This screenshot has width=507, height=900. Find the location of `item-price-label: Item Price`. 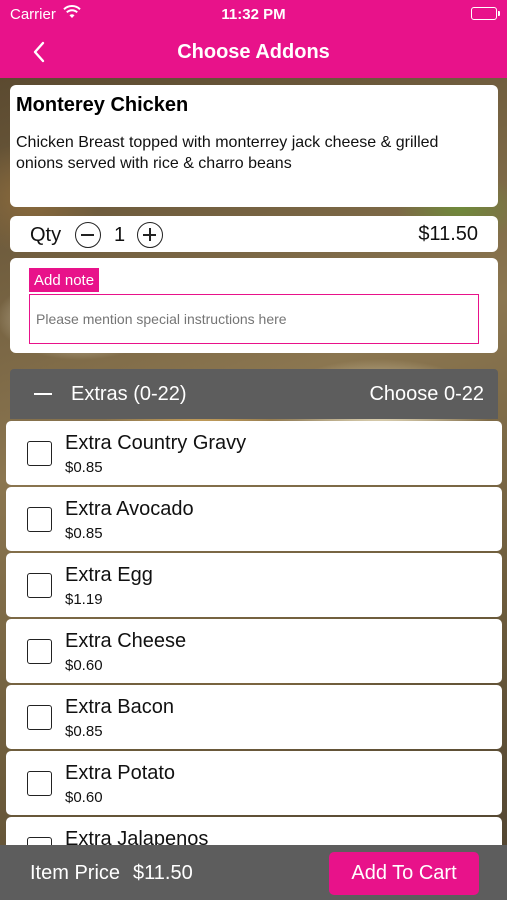

item-price-label: Item Price is located at coordinates (75, 873).